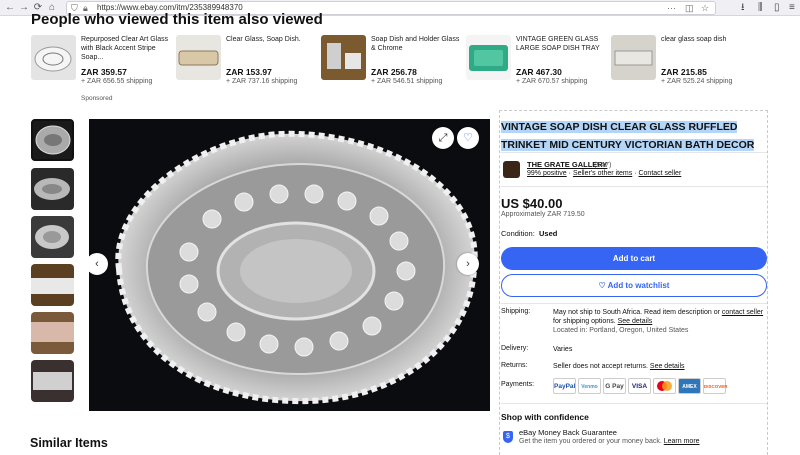 The width and height of the screenshot is (800, 455). I want to click on image-thumbnail-list, so click(53, 264).